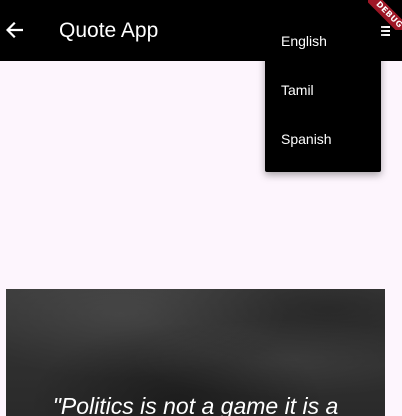  Describe the element at coordinates (195, 404) in the screenshot. I see `quote-text: "Politics is not a game it is a` at that location.